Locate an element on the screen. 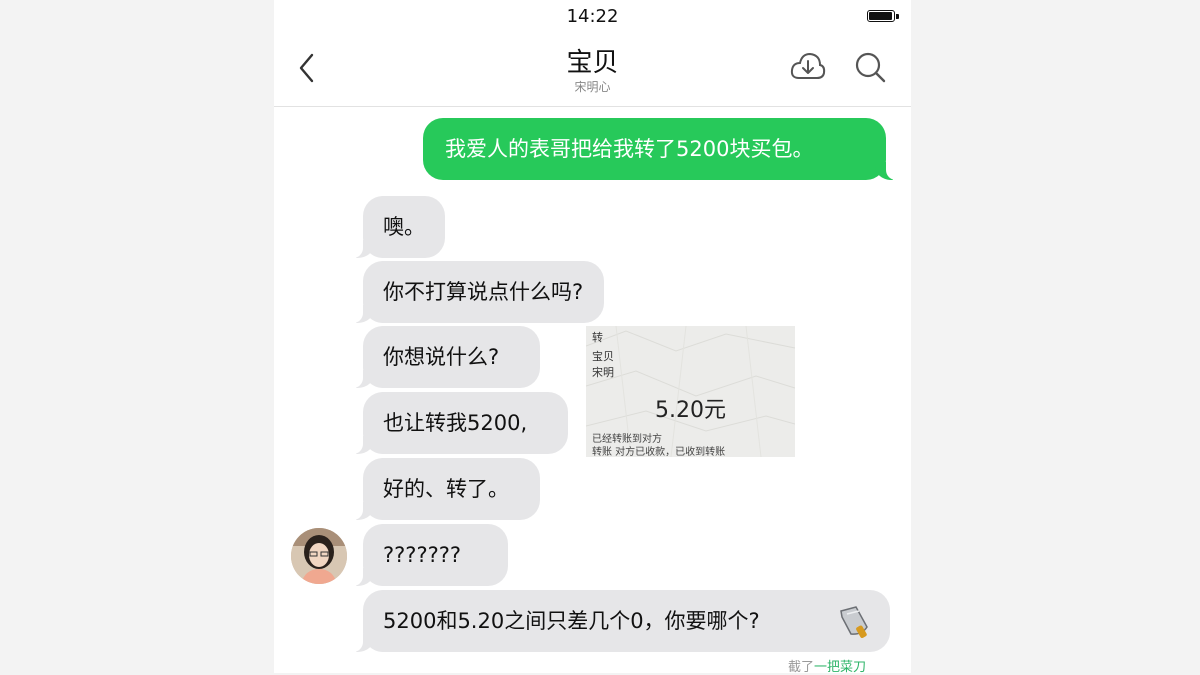 Image resolution: width=1200 pixels, height=675 pixels. avatar-photo is located at coordinates (319, 556).